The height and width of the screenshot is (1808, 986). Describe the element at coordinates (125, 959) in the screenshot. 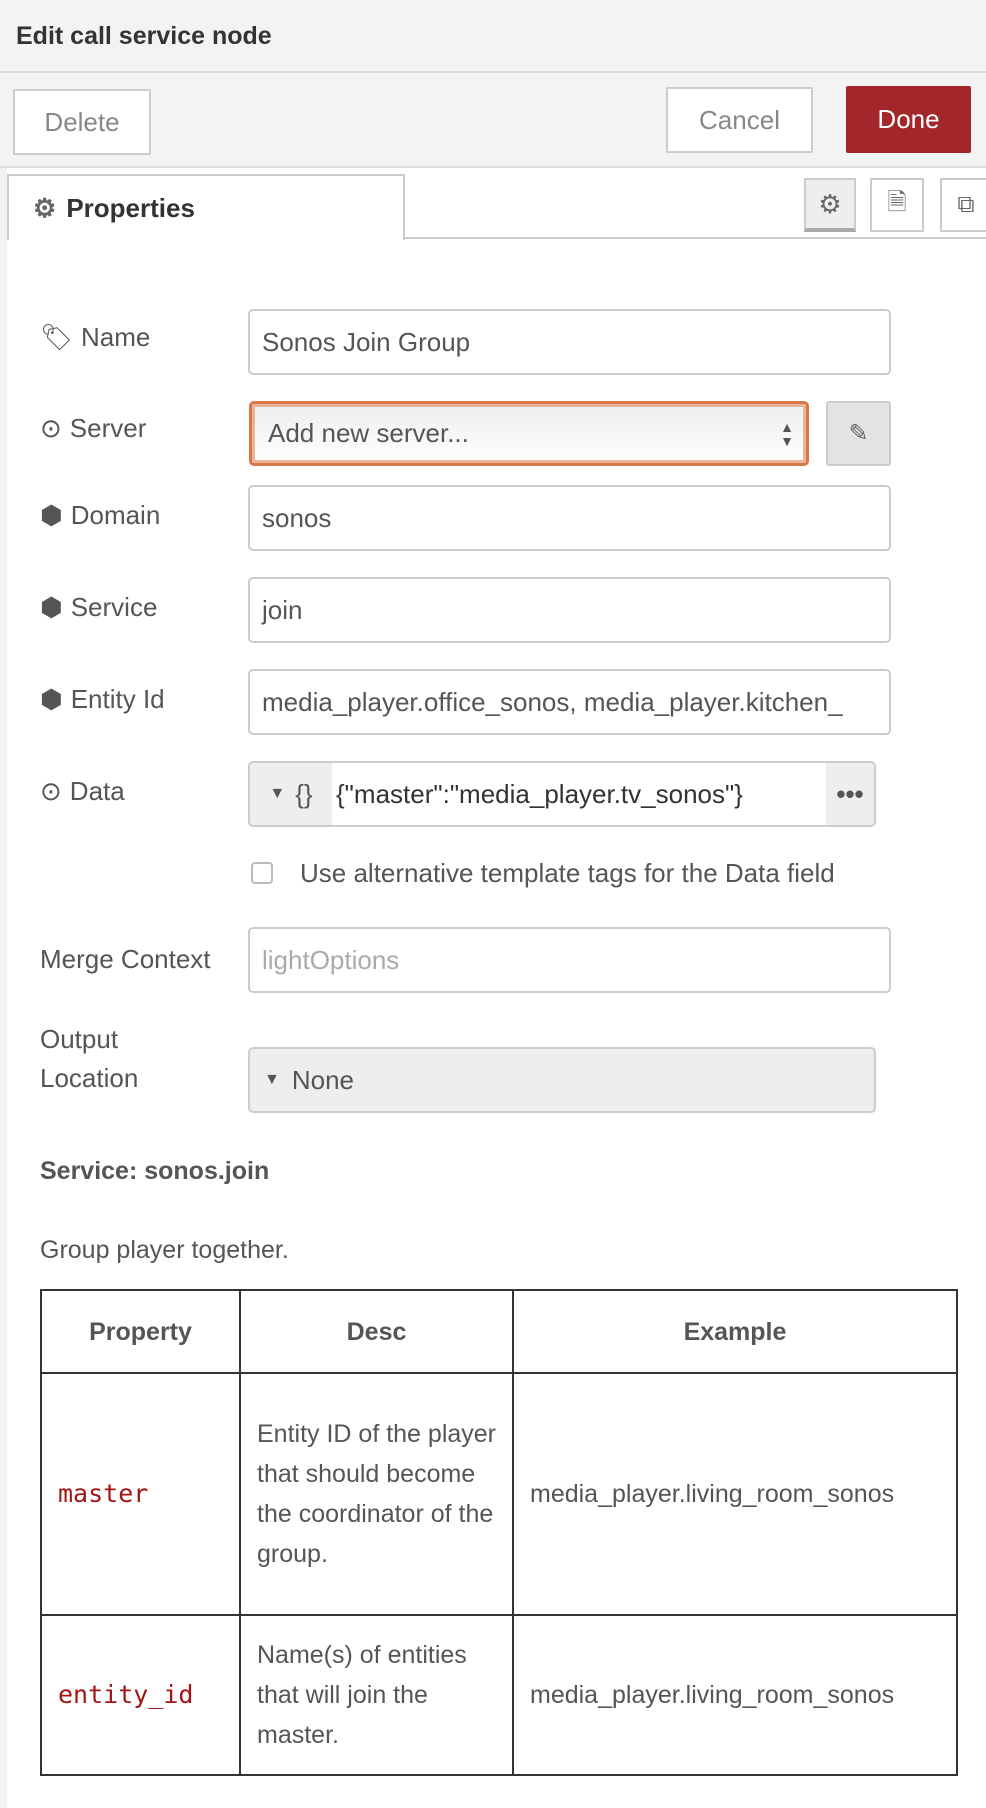

I see `merge-context-label: Merge Context` at that location.